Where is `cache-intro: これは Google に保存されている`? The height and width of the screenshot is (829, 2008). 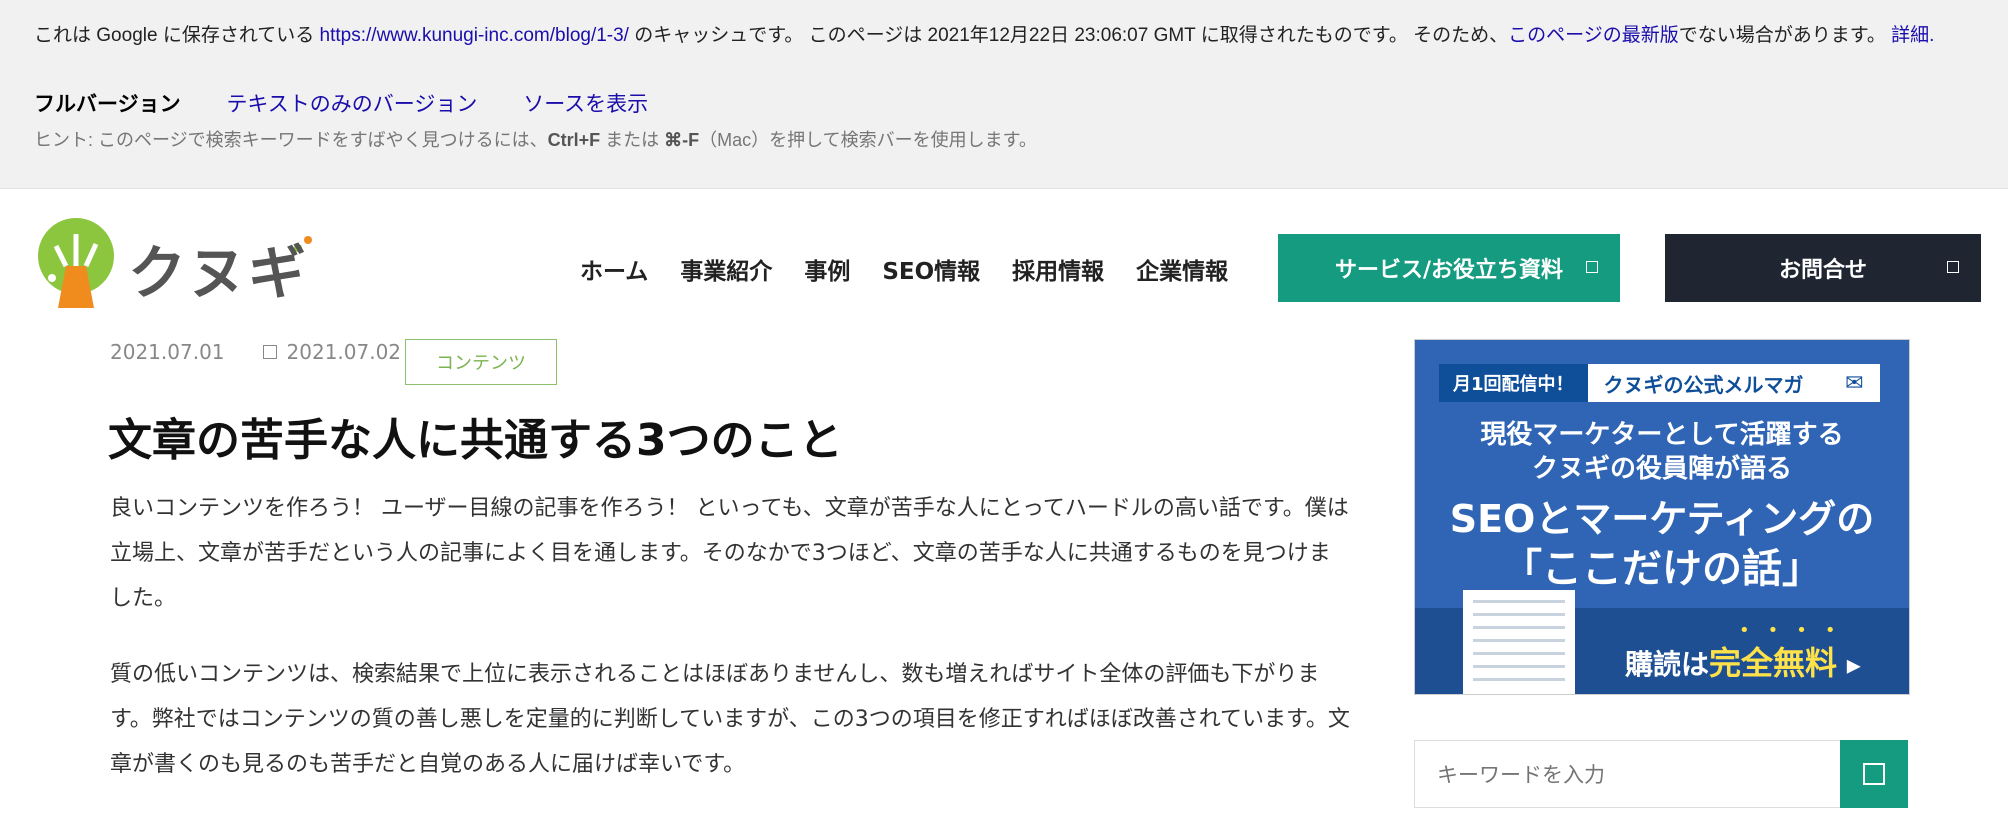 cache-intro: これは Google に保存されている is located at coordinates (177, 35).